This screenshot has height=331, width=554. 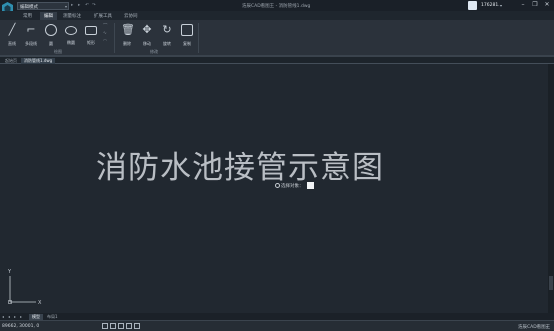 I want to click on ucs-axis-icon: Y X, so click(x=24, y=287).